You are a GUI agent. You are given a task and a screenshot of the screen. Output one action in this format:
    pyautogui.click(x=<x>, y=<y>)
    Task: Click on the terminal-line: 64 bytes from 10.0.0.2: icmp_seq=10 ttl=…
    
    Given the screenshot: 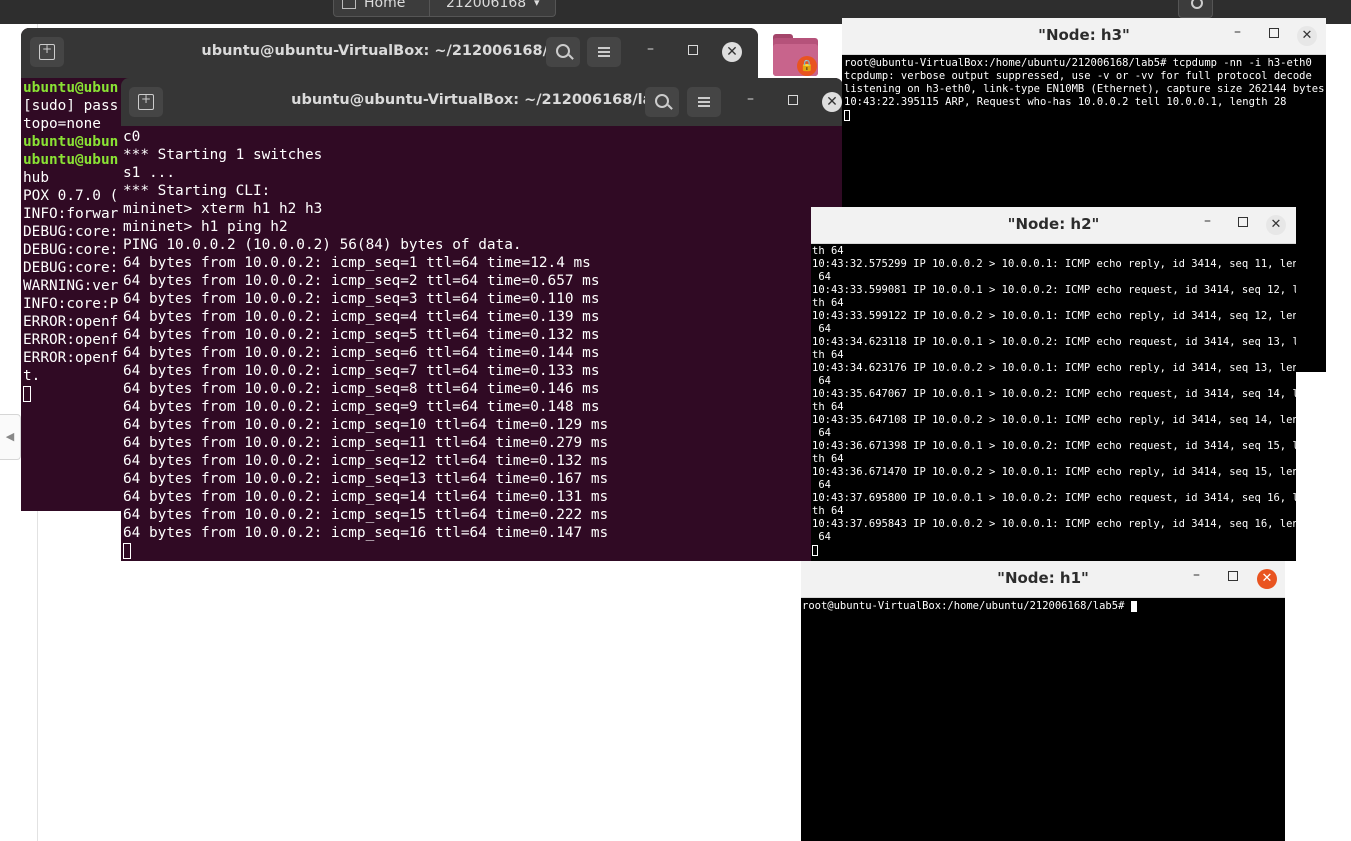 What is the action you would take?
    pyautogui.click(x=366, y=425)
    